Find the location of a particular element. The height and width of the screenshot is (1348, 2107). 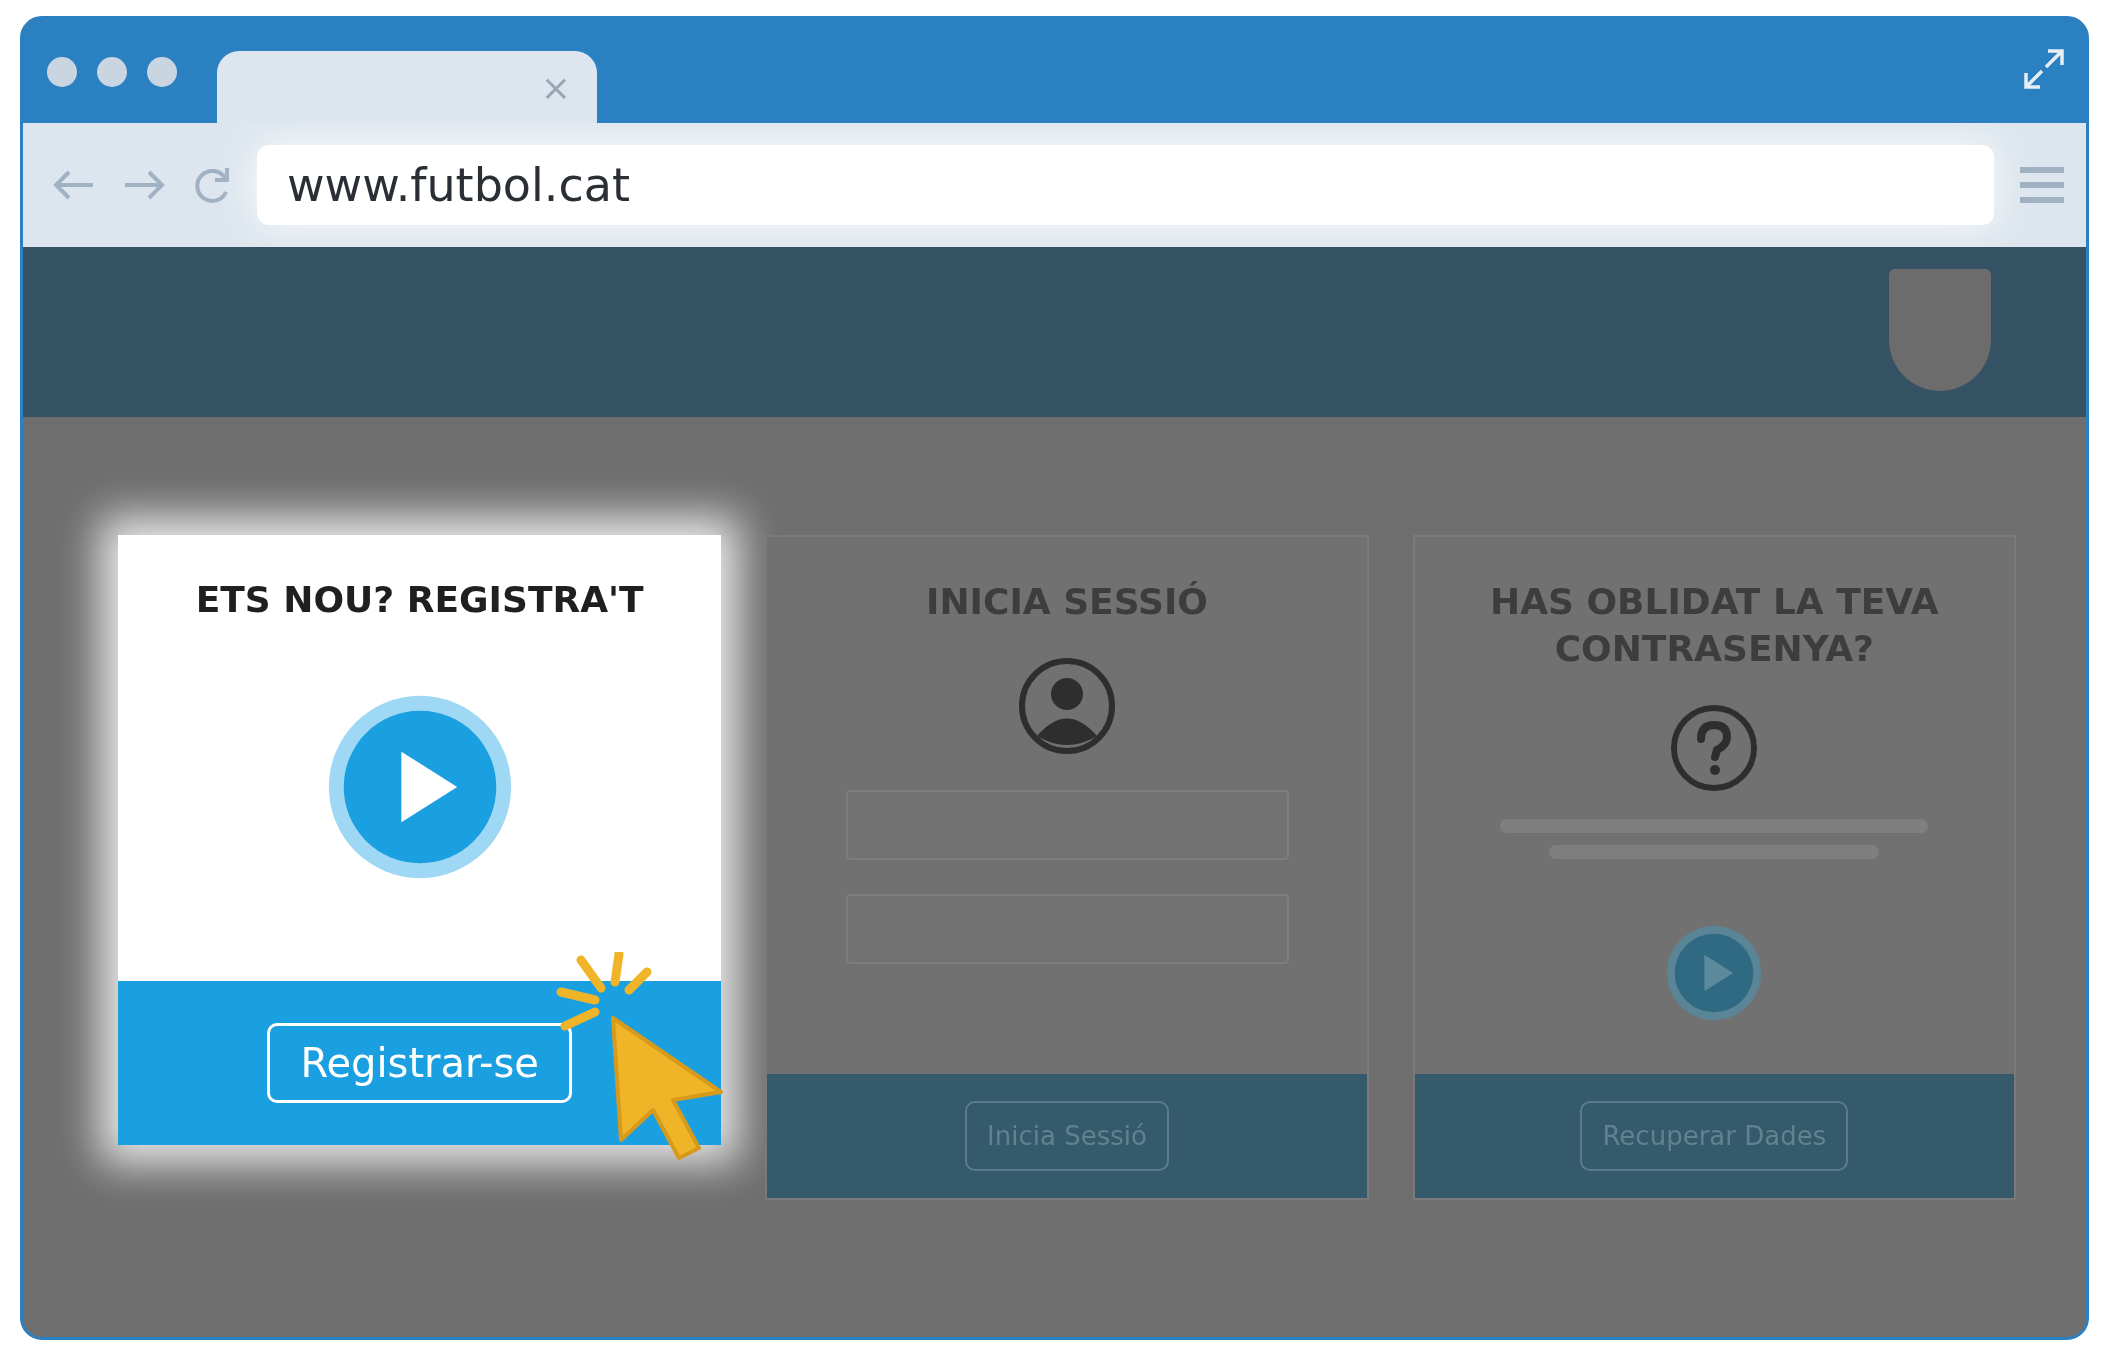

question-icon is located at coordinates (1714, 747).